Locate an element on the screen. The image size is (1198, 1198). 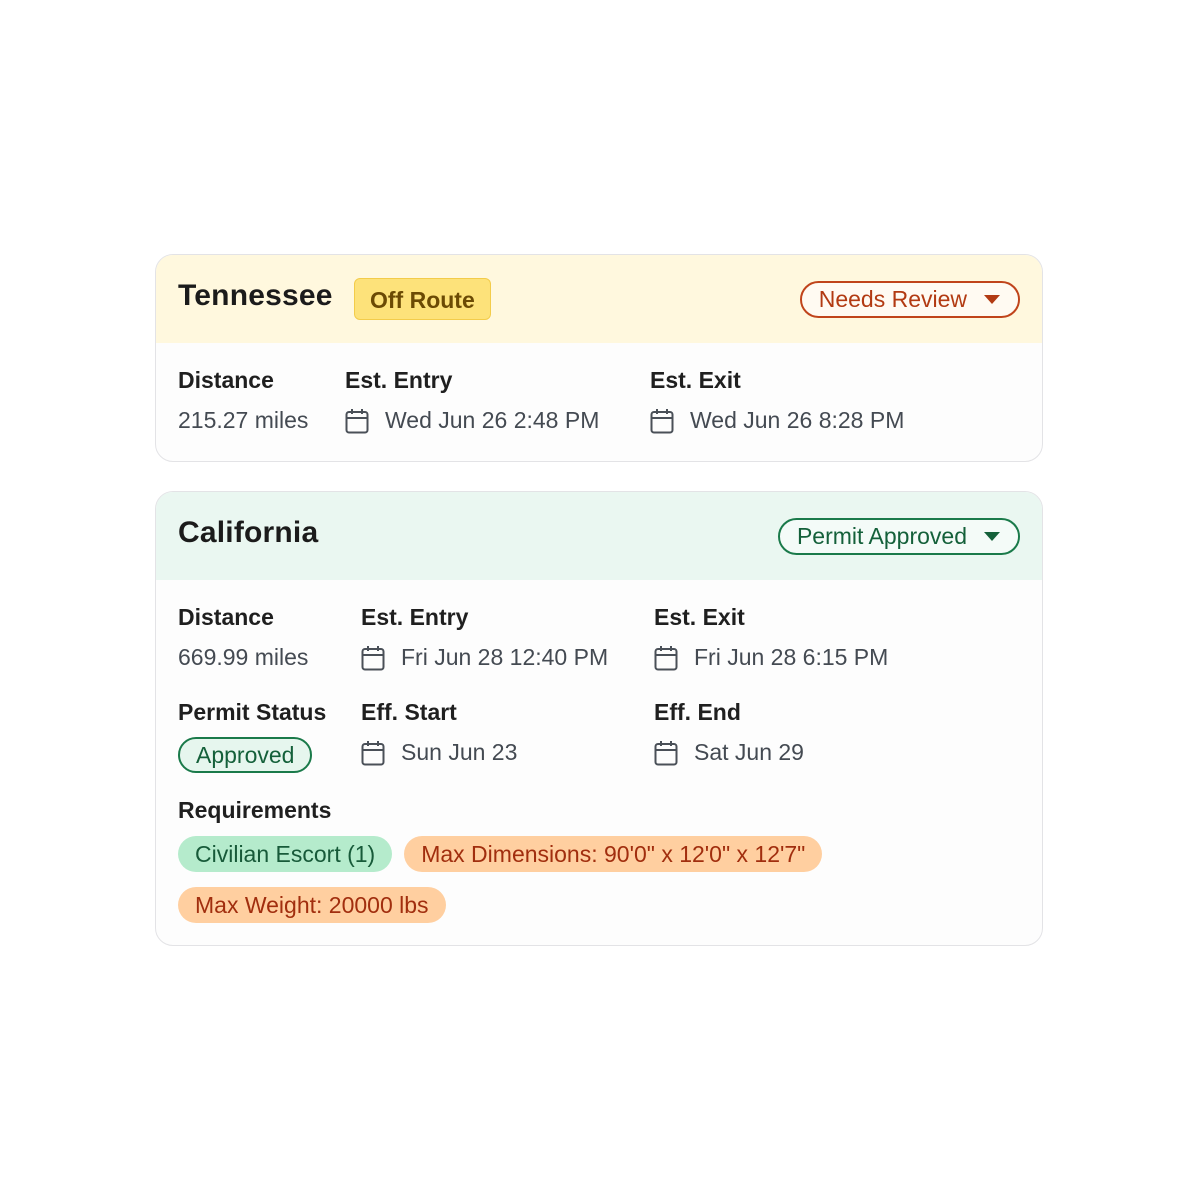
requirement-tag: Civilian Escort (1) is located at coordinates (285, 854).